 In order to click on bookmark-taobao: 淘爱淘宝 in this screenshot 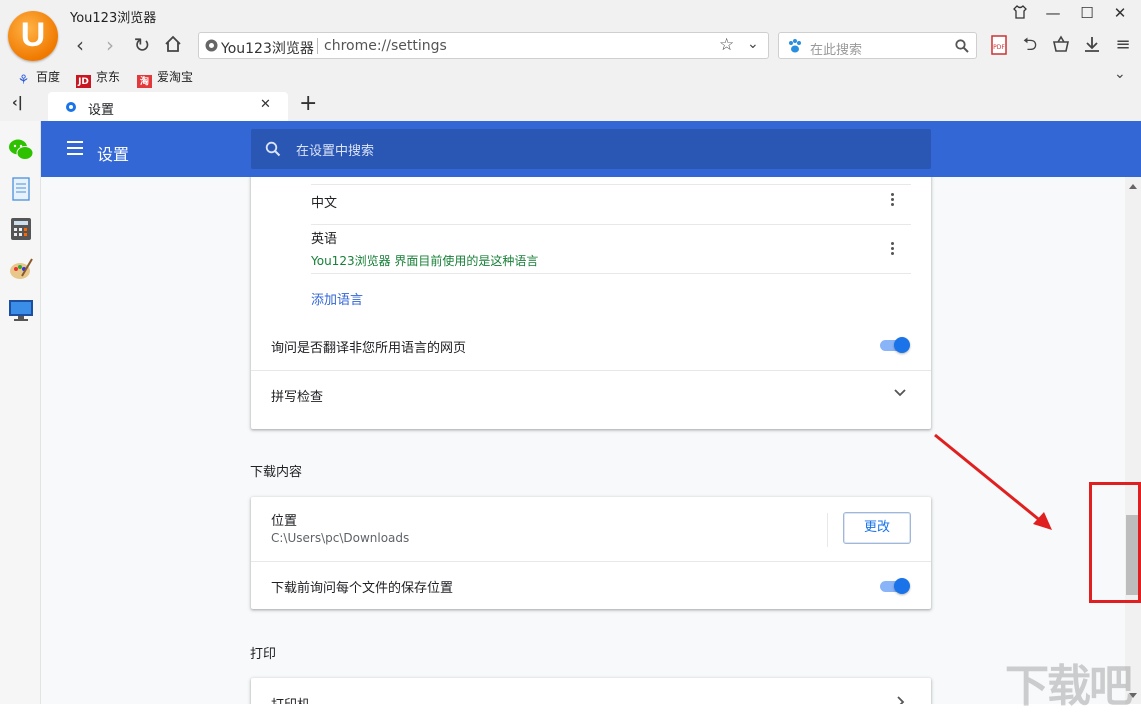, I will do `click(165, 79)`.